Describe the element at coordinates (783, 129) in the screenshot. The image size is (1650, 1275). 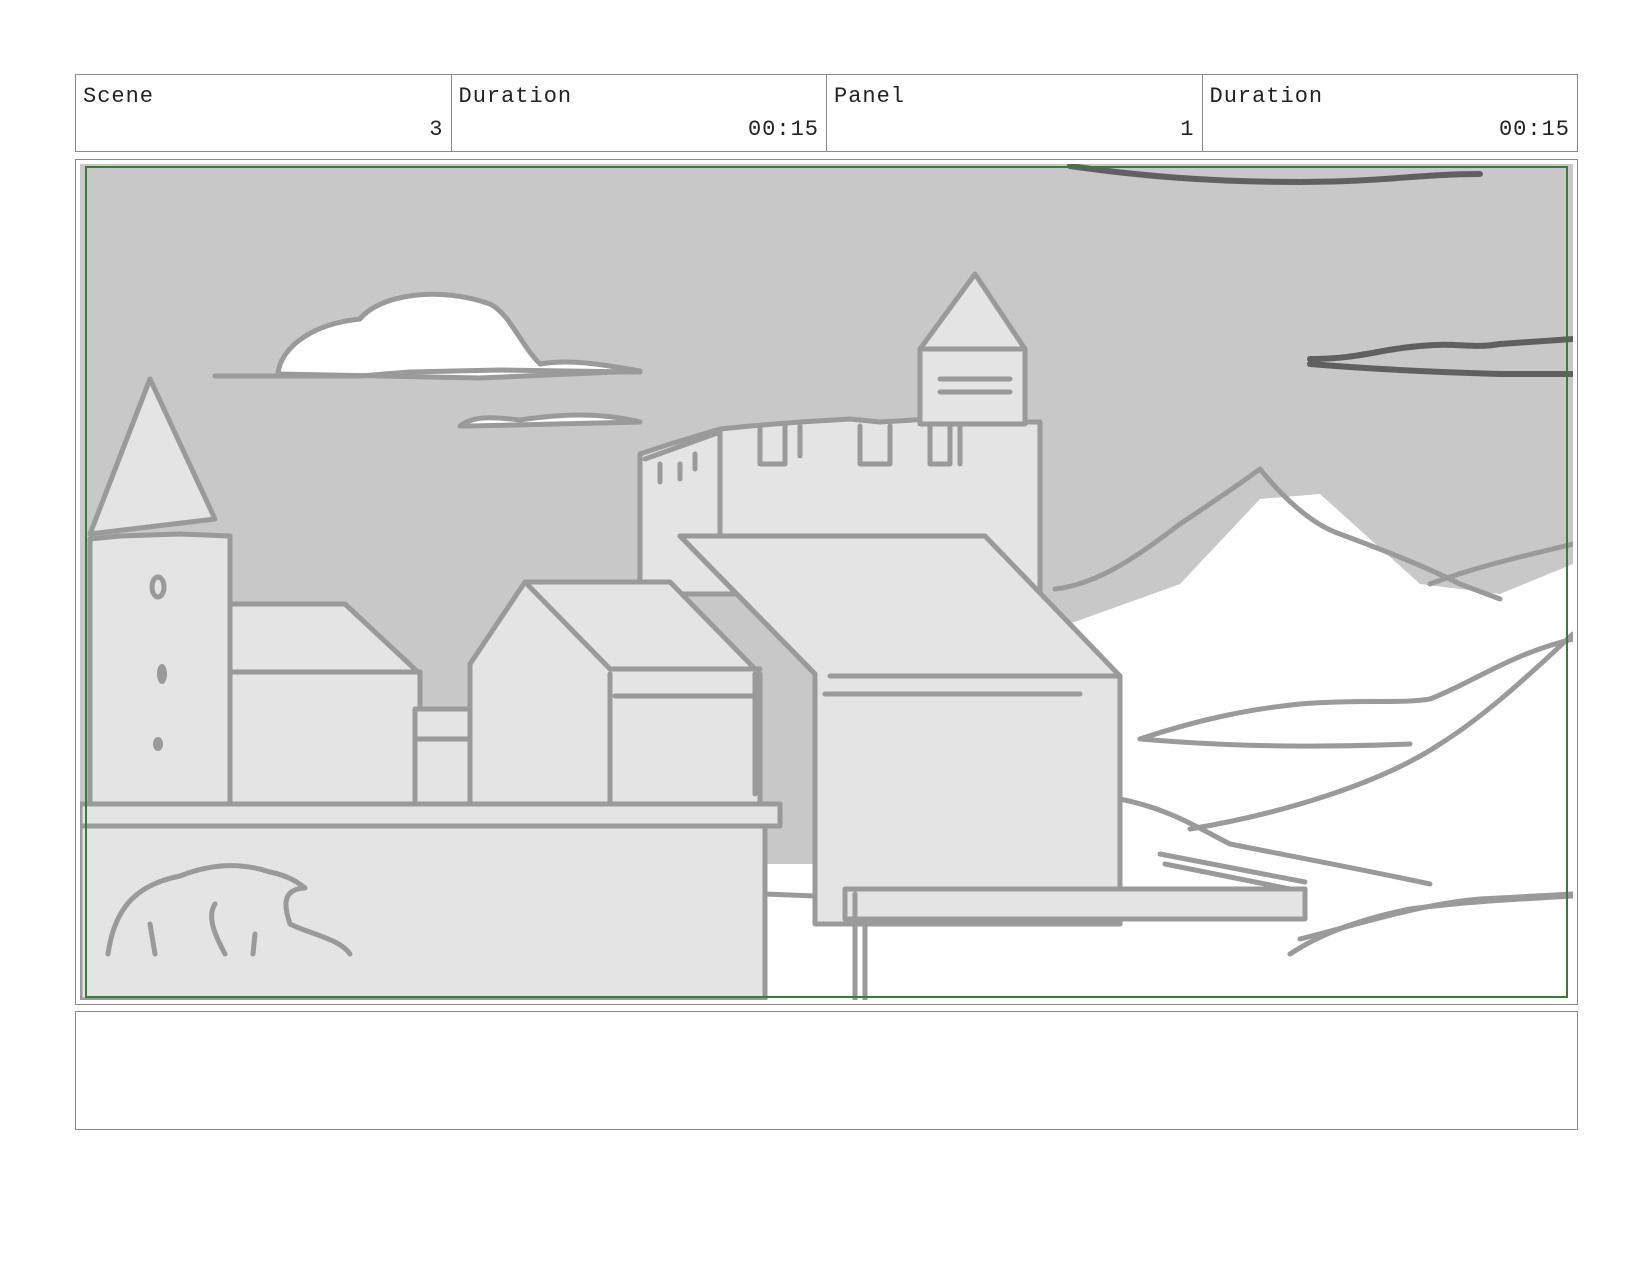
I see `scene-duration-value: 00:15` at that location.